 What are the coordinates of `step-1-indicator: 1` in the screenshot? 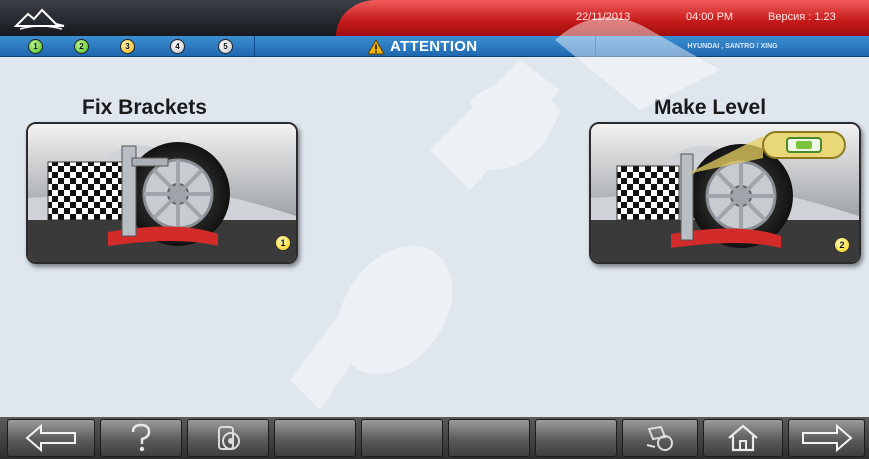 It's located at (35, 46).